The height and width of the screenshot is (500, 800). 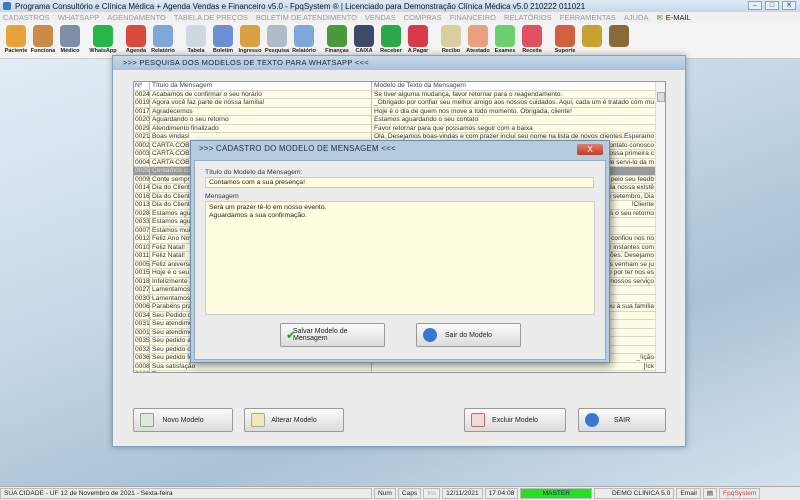 I want to click on toolbar-button: Pesquisa, so click(x=277, y=39).